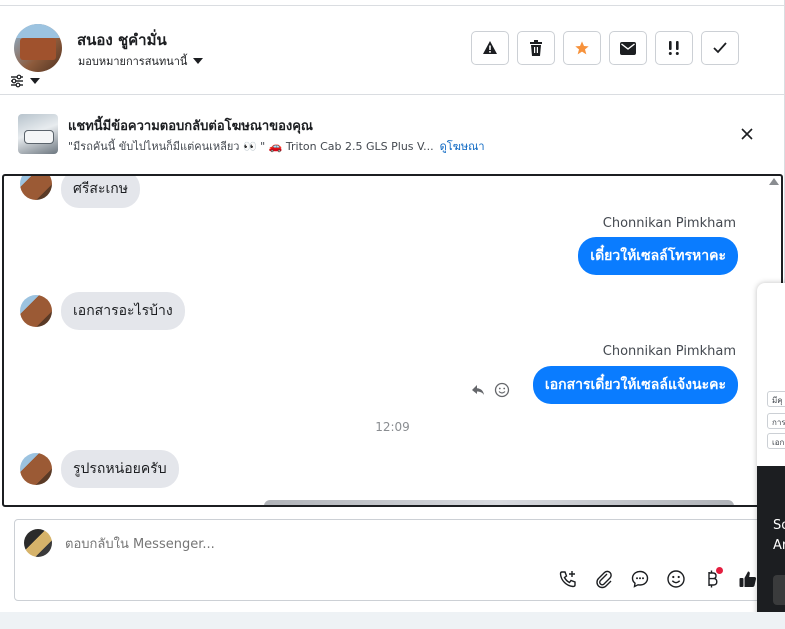 This screenshot has height=629, width=785. I want to click on star-icon, so click(582, 48).